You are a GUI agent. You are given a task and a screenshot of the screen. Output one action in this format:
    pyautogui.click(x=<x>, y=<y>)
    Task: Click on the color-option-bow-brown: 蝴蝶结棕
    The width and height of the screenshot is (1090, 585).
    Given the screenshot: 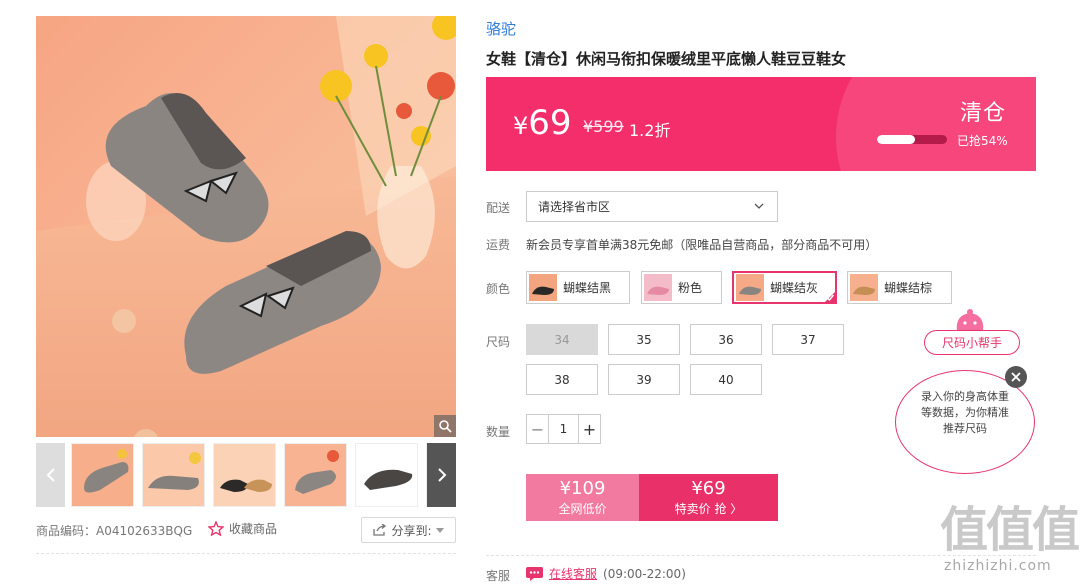 What is the action you would take?
    pyautogui.click(x=899, y=287)
    